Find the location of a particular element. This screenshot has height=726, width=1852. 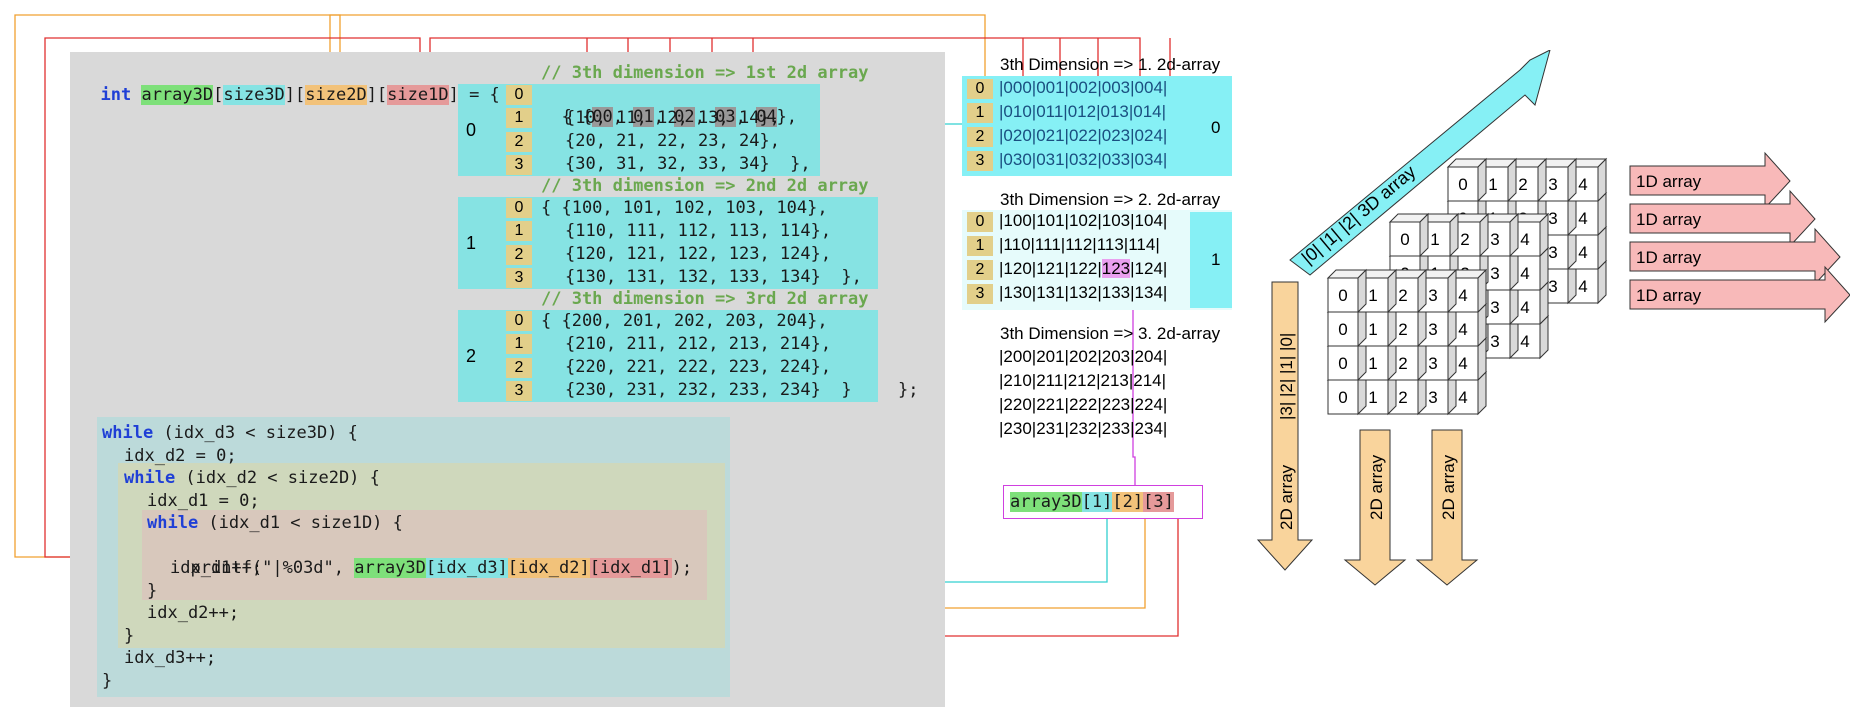

row-index-b1-0: 0 is located at coordinates (519, 208).